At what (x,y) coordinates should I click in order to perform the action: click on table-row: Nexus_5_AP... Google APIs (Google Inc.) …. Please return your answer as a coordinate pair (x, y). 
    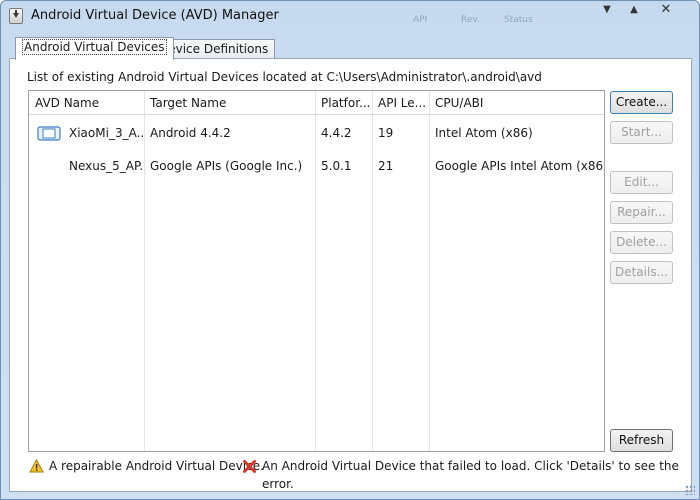
    Looking at the image, I should click on (316, 166).